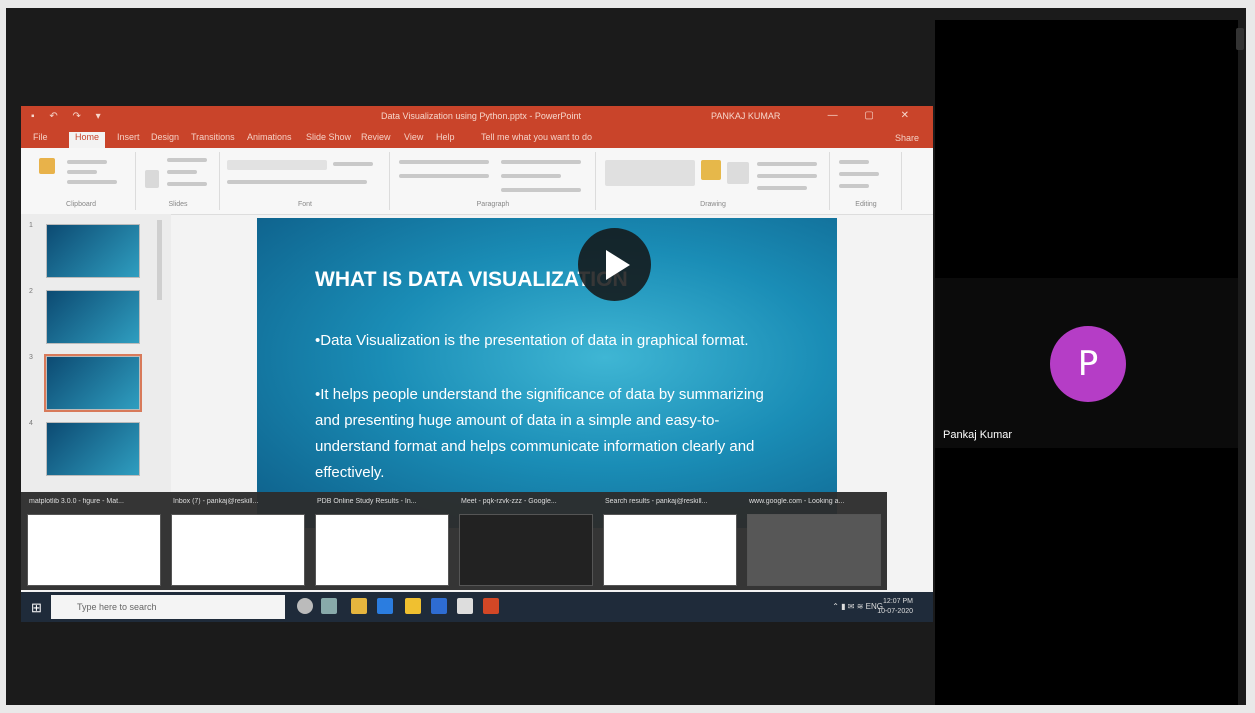 Image resolution: width=1255 pixels, height=713 pixels. Describe the element at coordinates (614, 264) in the screenshot. I see `play-icon` at that location.